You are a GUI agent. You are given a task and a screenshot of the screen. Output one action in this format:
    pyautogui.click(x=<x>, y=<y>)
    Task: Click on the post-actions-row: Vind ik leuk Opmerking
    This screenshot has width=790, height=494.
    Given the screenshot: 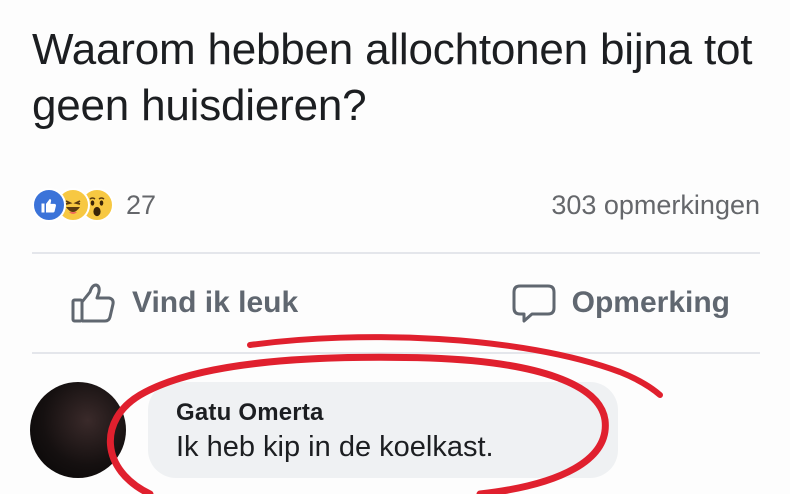 What is the action you would take?
    pyautogui.click(x=400, y=303)
    